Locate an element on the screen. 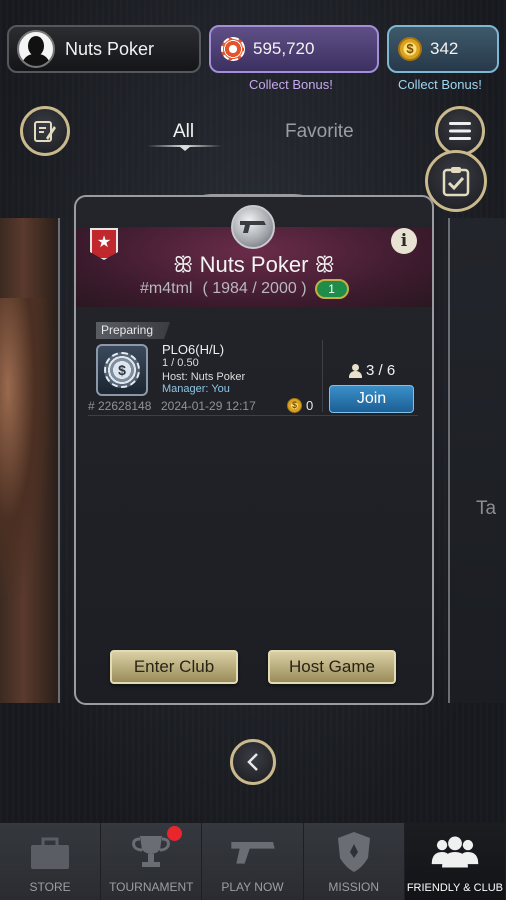 This screenshot has height=900, width=506. hamburger-icon is located at coordinates (460, 131).